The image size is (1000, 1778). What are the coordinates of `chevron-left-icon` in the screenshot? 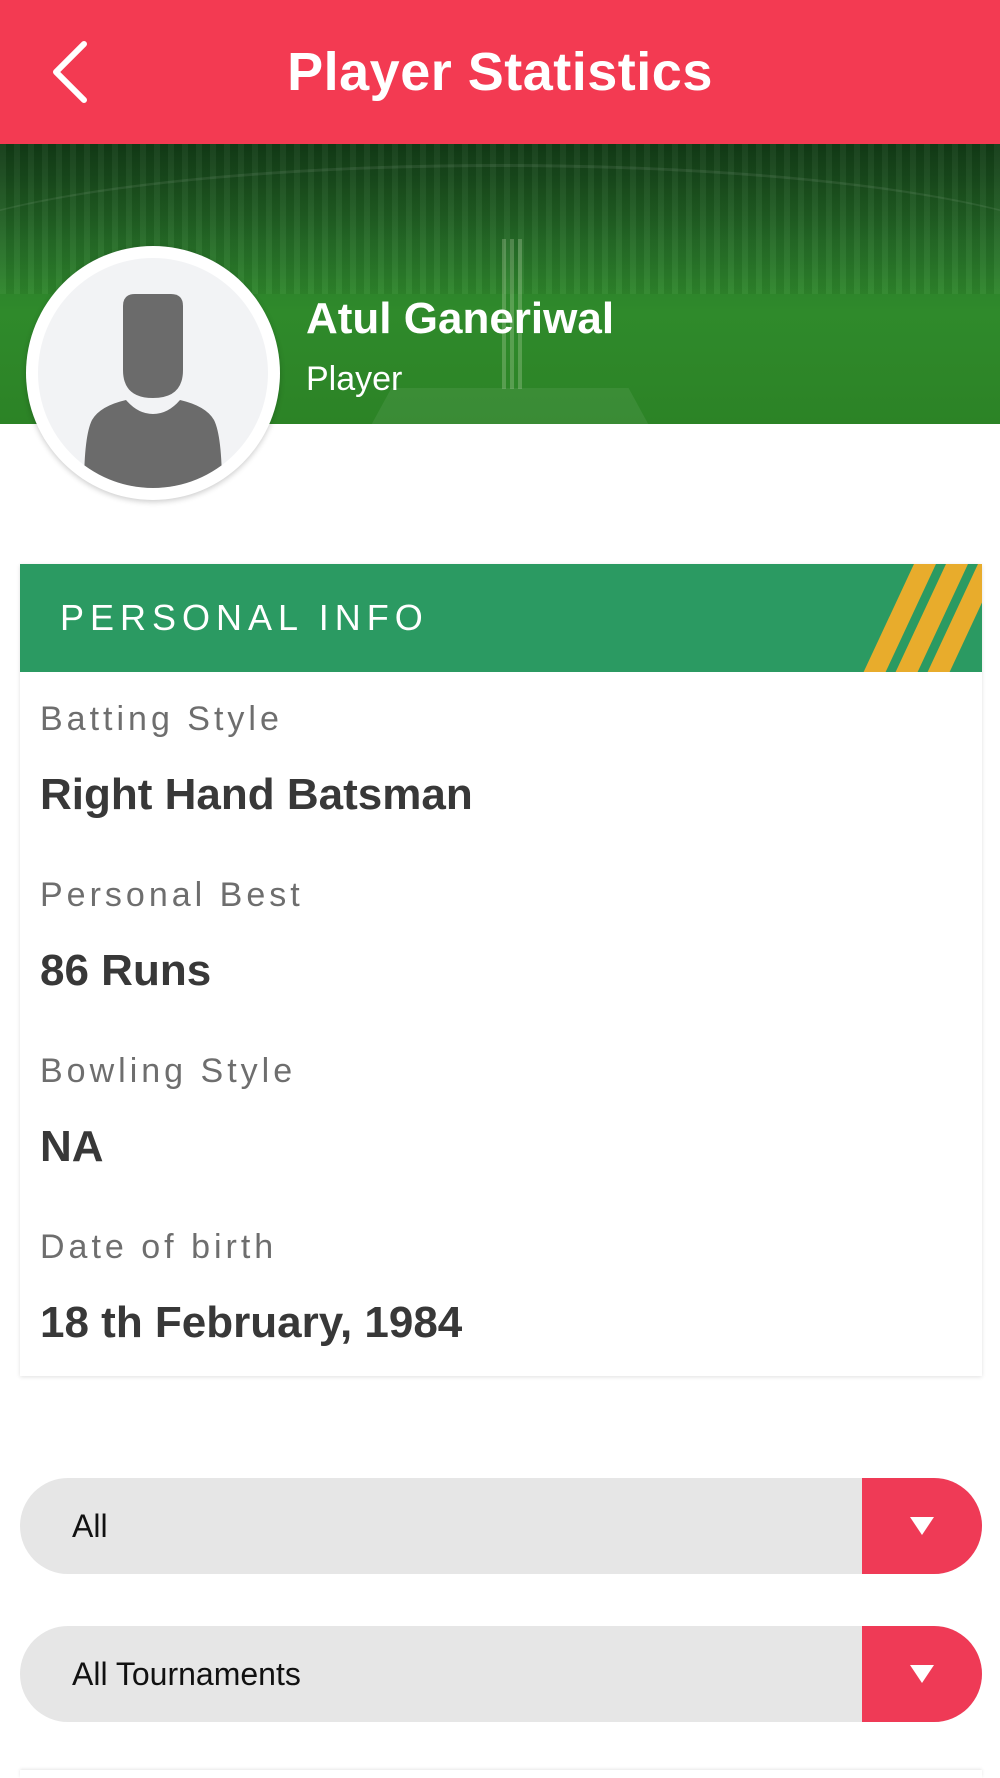 It's located at (70, 72).